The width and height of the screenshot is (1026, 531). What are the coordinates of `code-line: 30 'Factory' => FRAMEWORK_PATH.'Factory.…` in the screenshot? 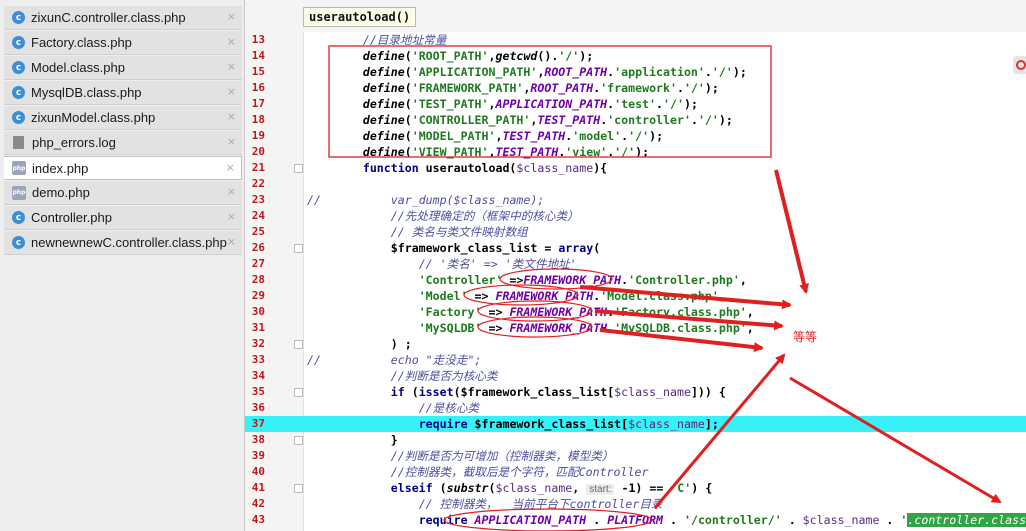 It's located at (635, 312).